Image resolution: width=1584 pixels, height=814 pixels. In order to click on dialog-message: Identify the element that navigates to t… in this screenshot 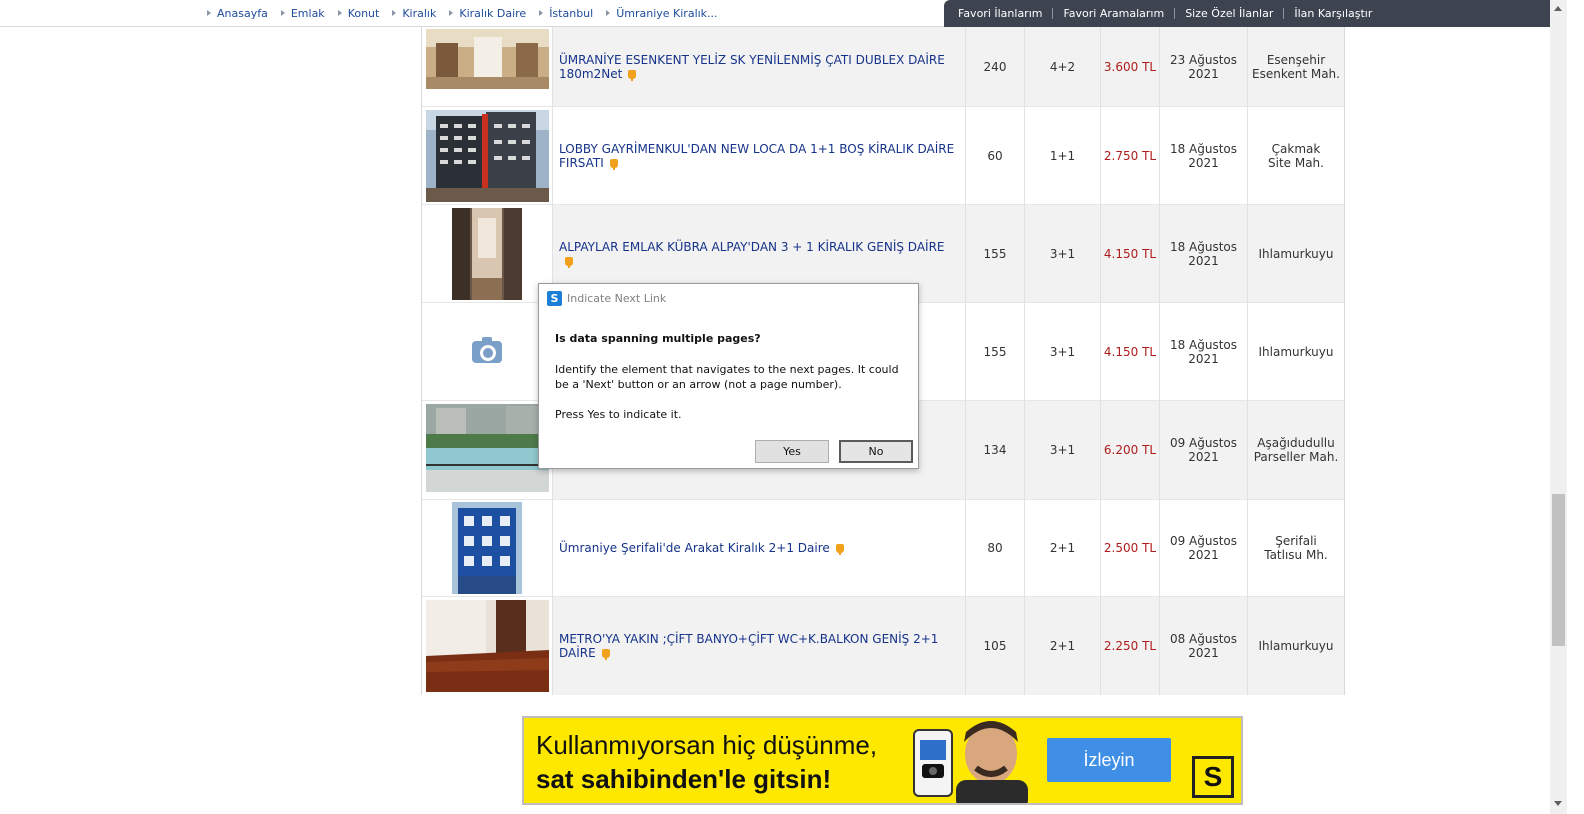, I will do `click(727, 377)`.